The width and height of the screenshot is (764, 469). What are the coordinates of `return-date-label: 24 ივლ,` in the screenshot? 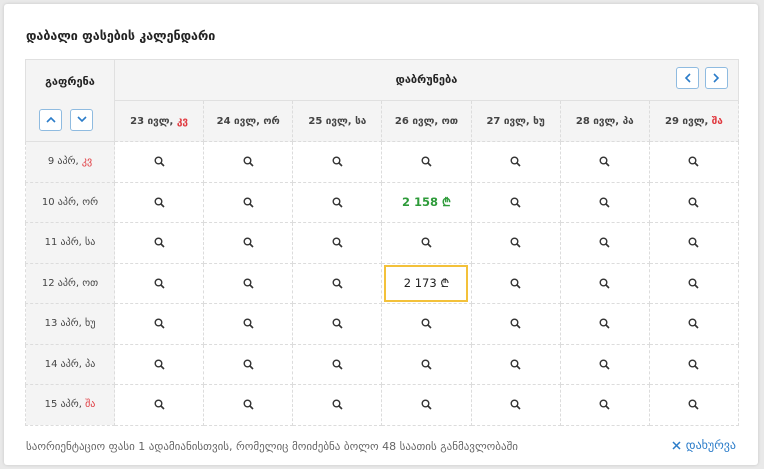 It's located at (238, 121).